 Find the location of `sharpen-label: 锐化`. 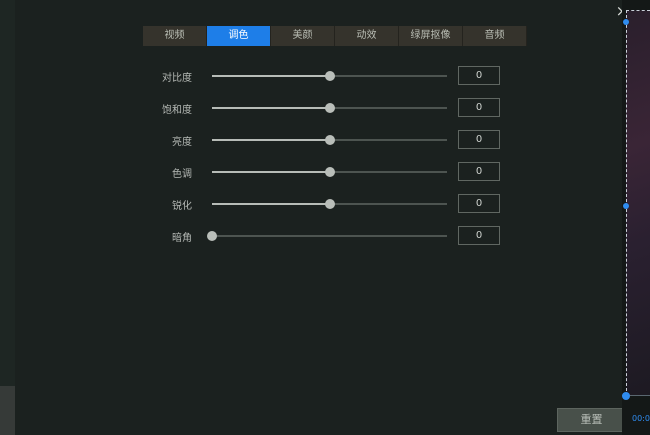

sharpen-label: 锐化 is located at coordinates (182, 206).